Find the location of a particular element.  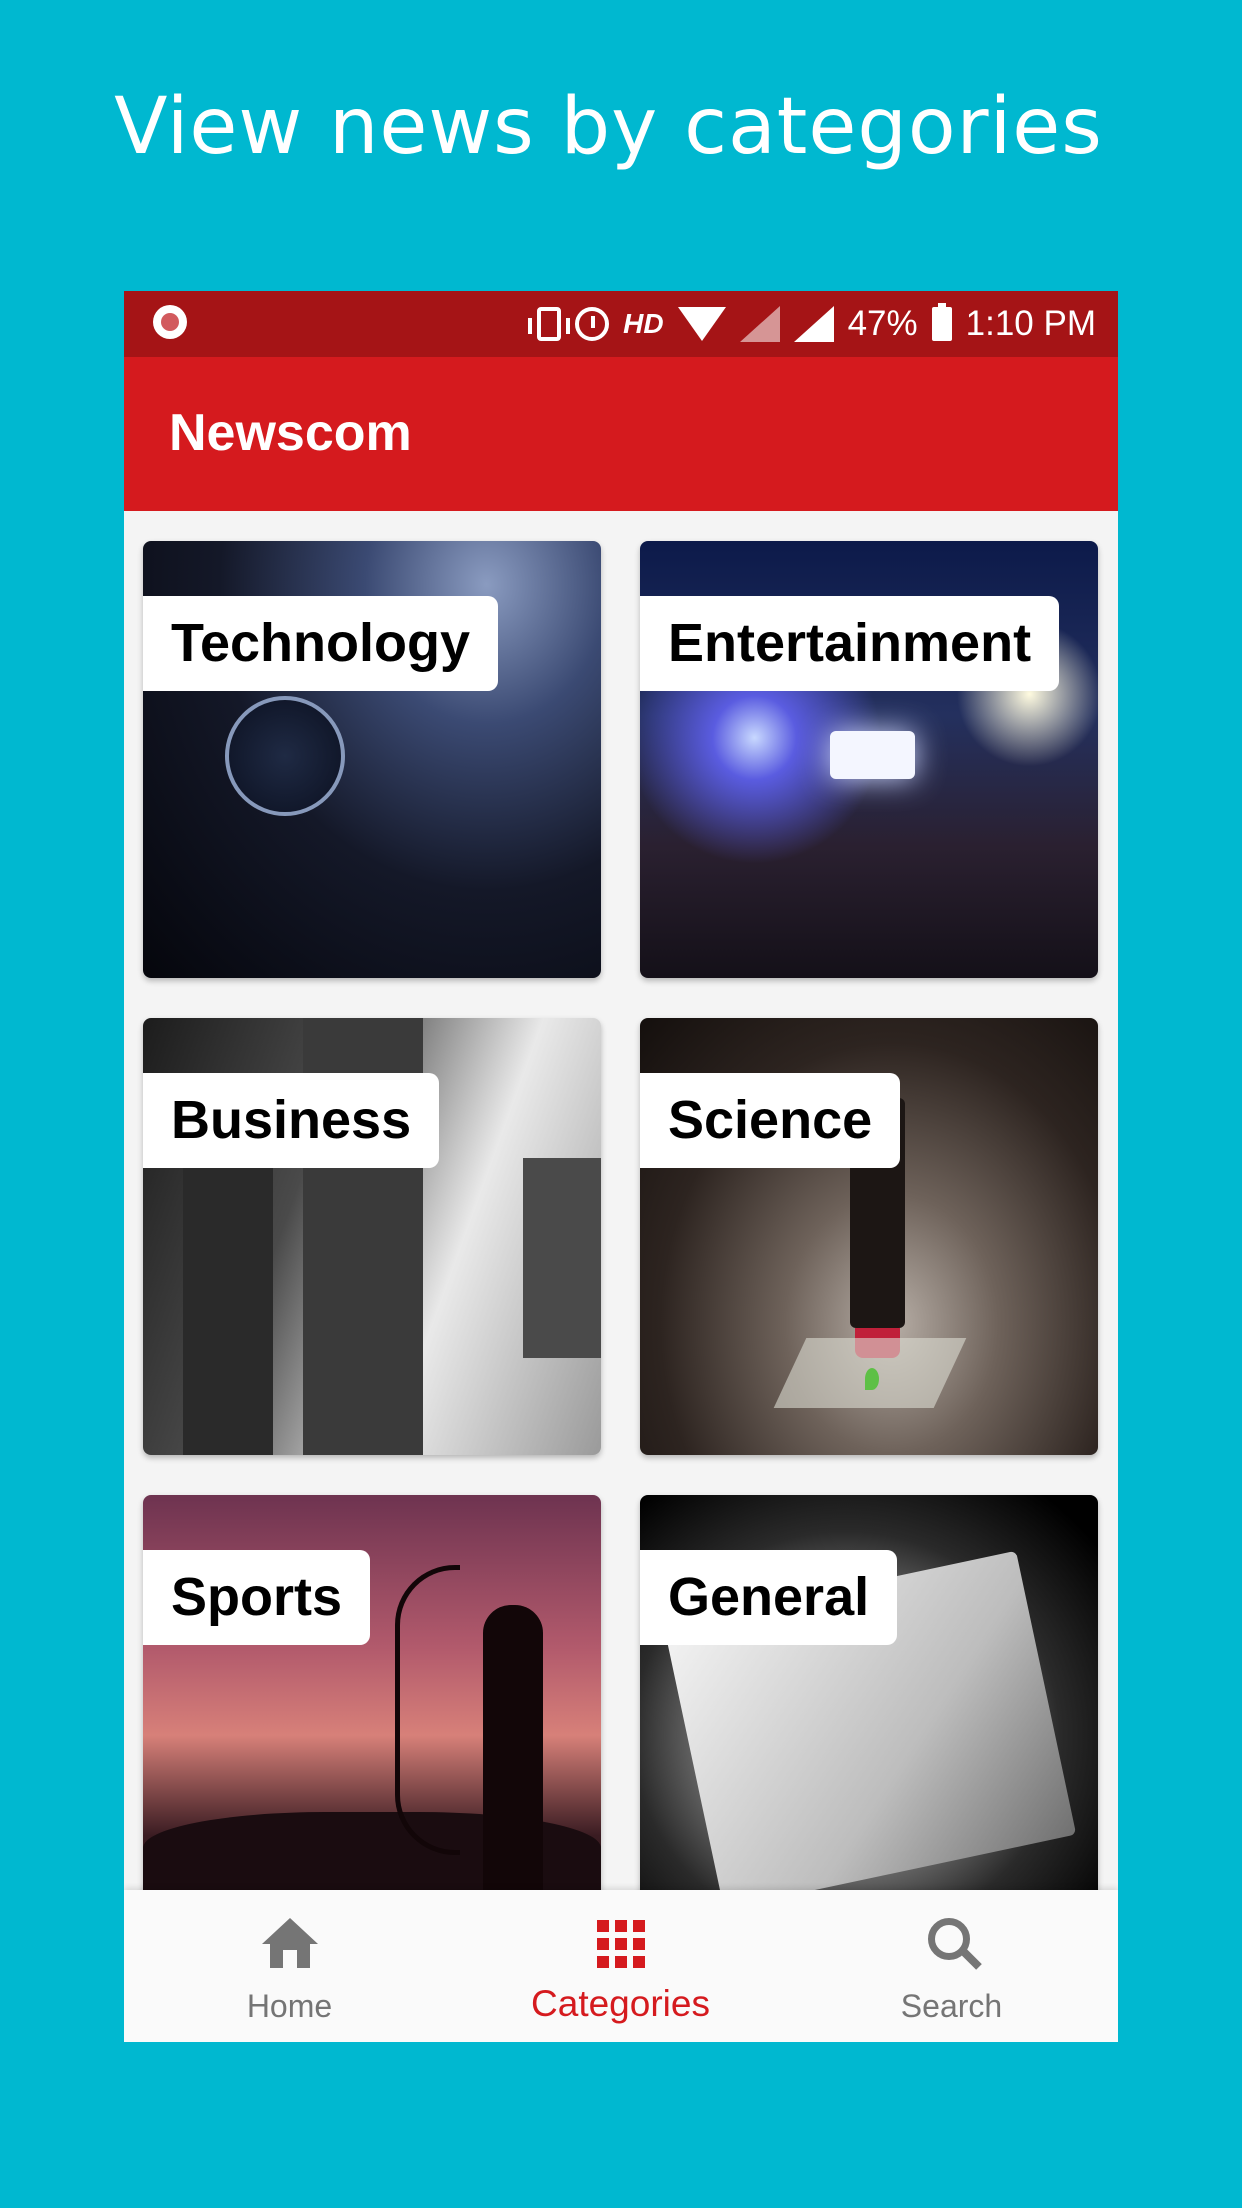

bottom-navigation: Home Categories Search is located at coordinates (621, 1966).